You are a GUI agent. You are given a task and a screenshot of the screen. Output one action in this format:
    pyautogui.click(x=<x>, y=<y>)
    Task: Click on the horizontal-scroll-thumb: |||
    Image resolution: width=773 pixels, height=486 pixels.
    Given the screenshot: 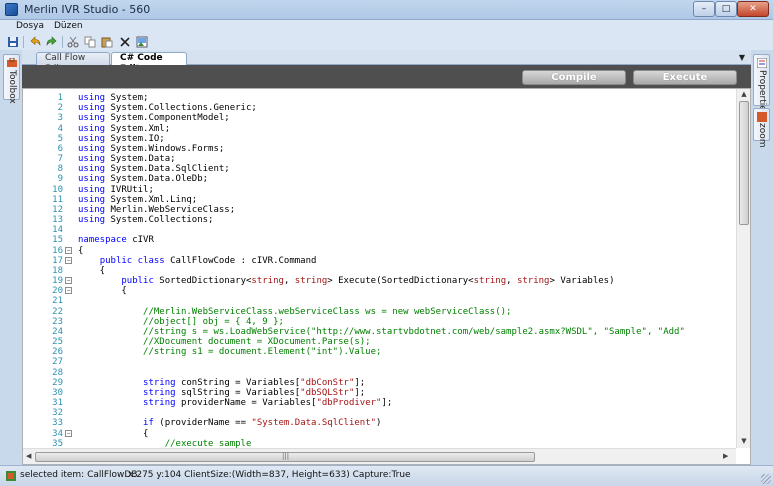 What is the action you would take?
    pyautogui.click(x=285, y=457)
    